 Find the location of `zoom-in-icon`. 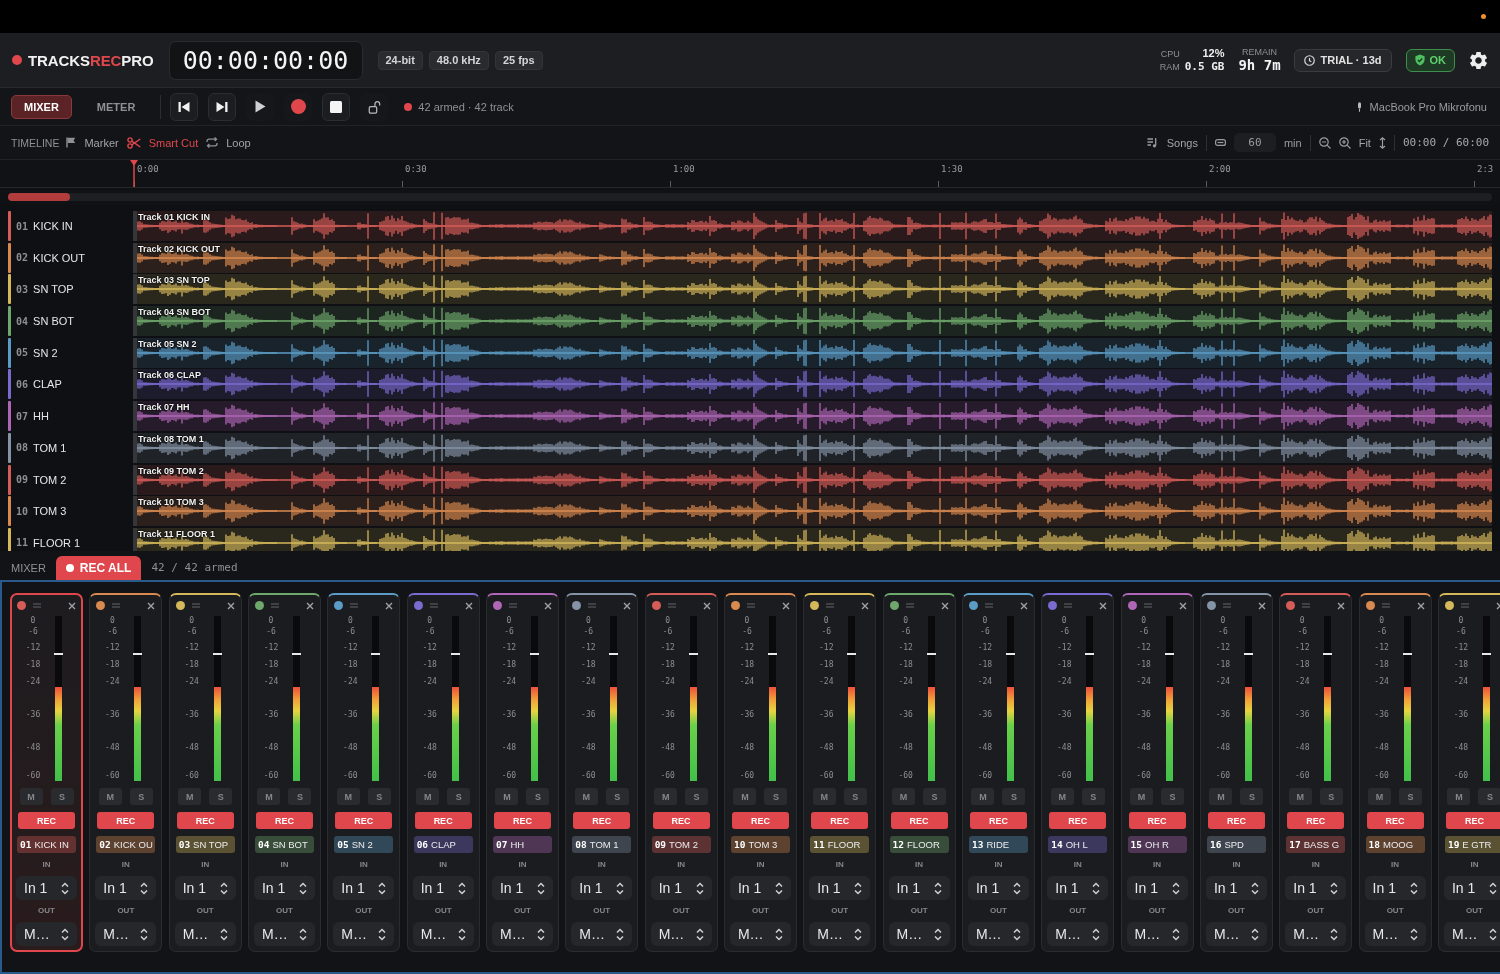

zoom-in-icon is located at coordinates (1344, 142).